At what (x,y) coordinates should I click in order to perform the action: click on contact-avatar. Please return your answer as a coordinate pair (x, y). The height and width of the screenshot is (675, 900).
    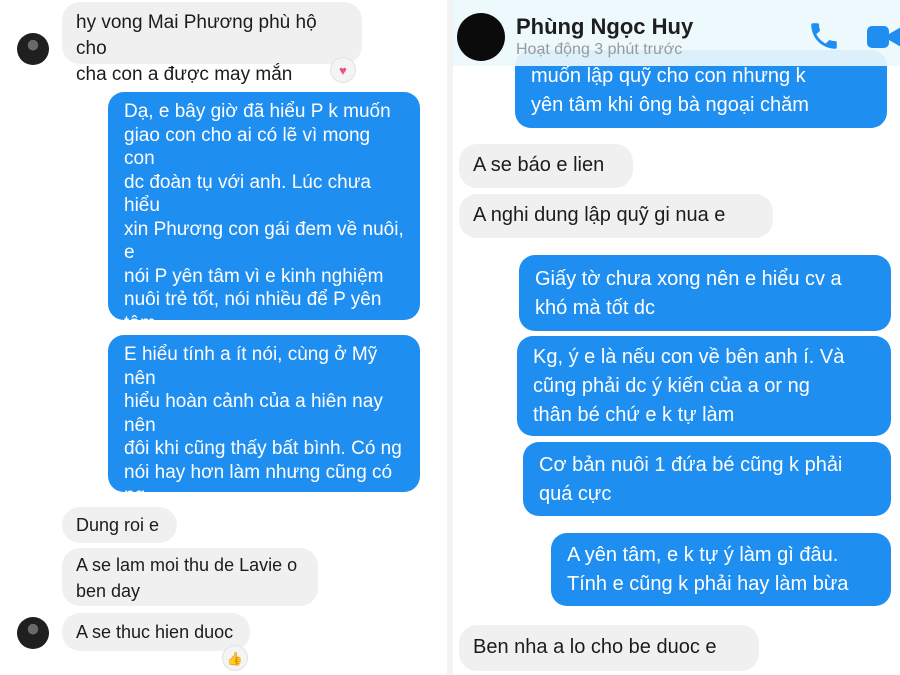
    Looking at the image, I should click on (481, 37).